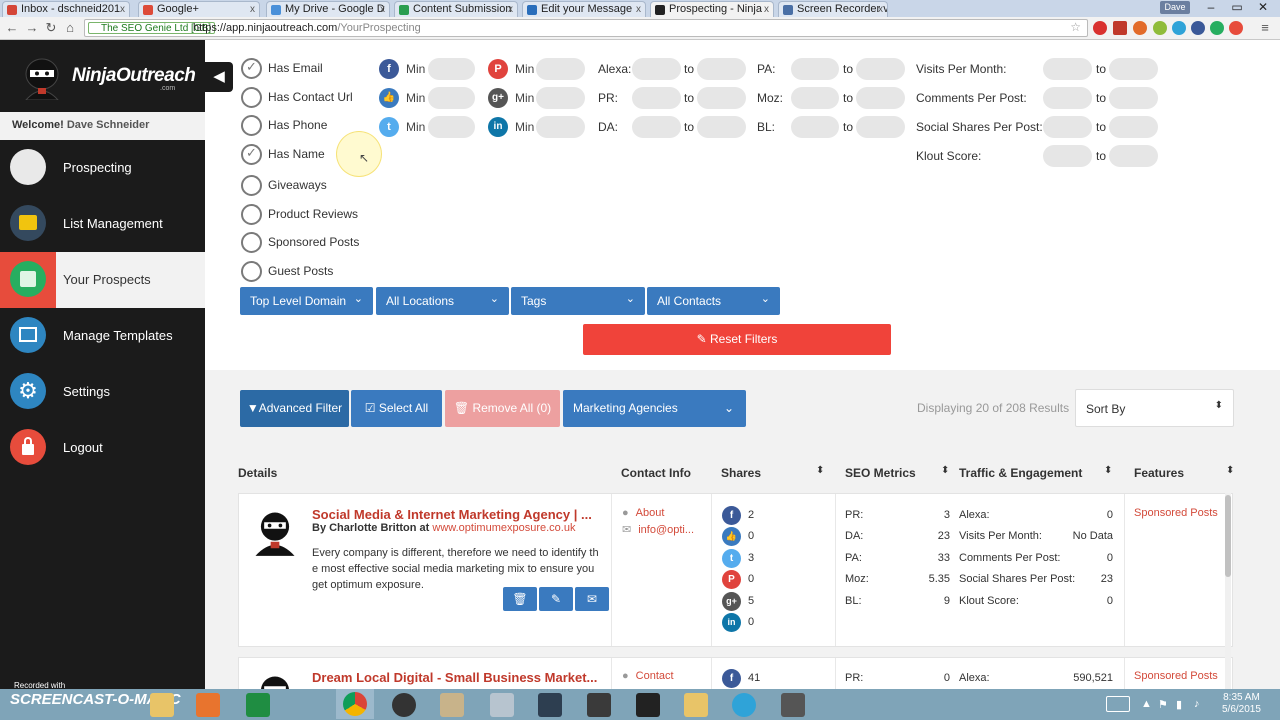 The width and height of the screenshot is (1280, 720). What do you see at coordinates (251, 68) in the screenshot?
I see `has-email-checkbox` at bounding box center [251, 68].